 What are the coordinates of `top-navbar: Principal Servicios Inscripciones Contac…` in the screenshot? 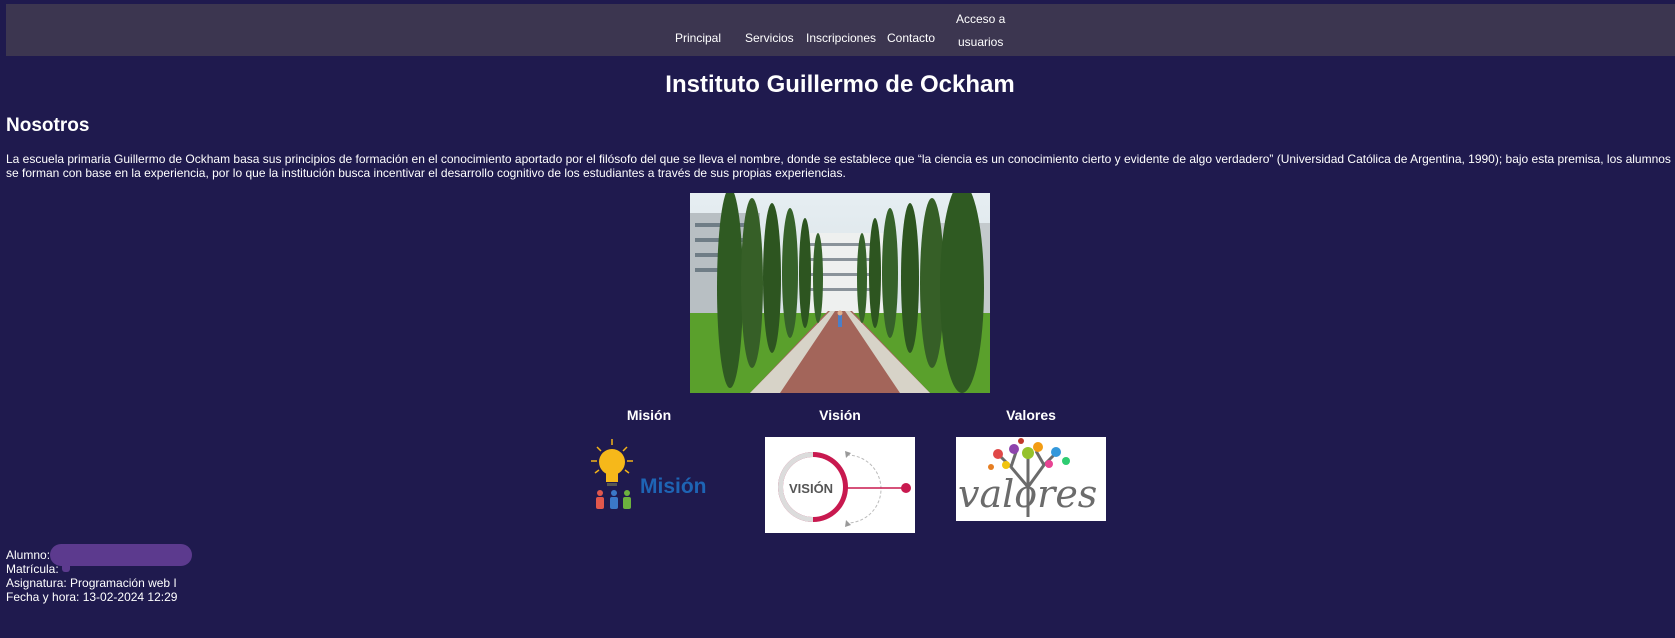 It's located at (840, 30).